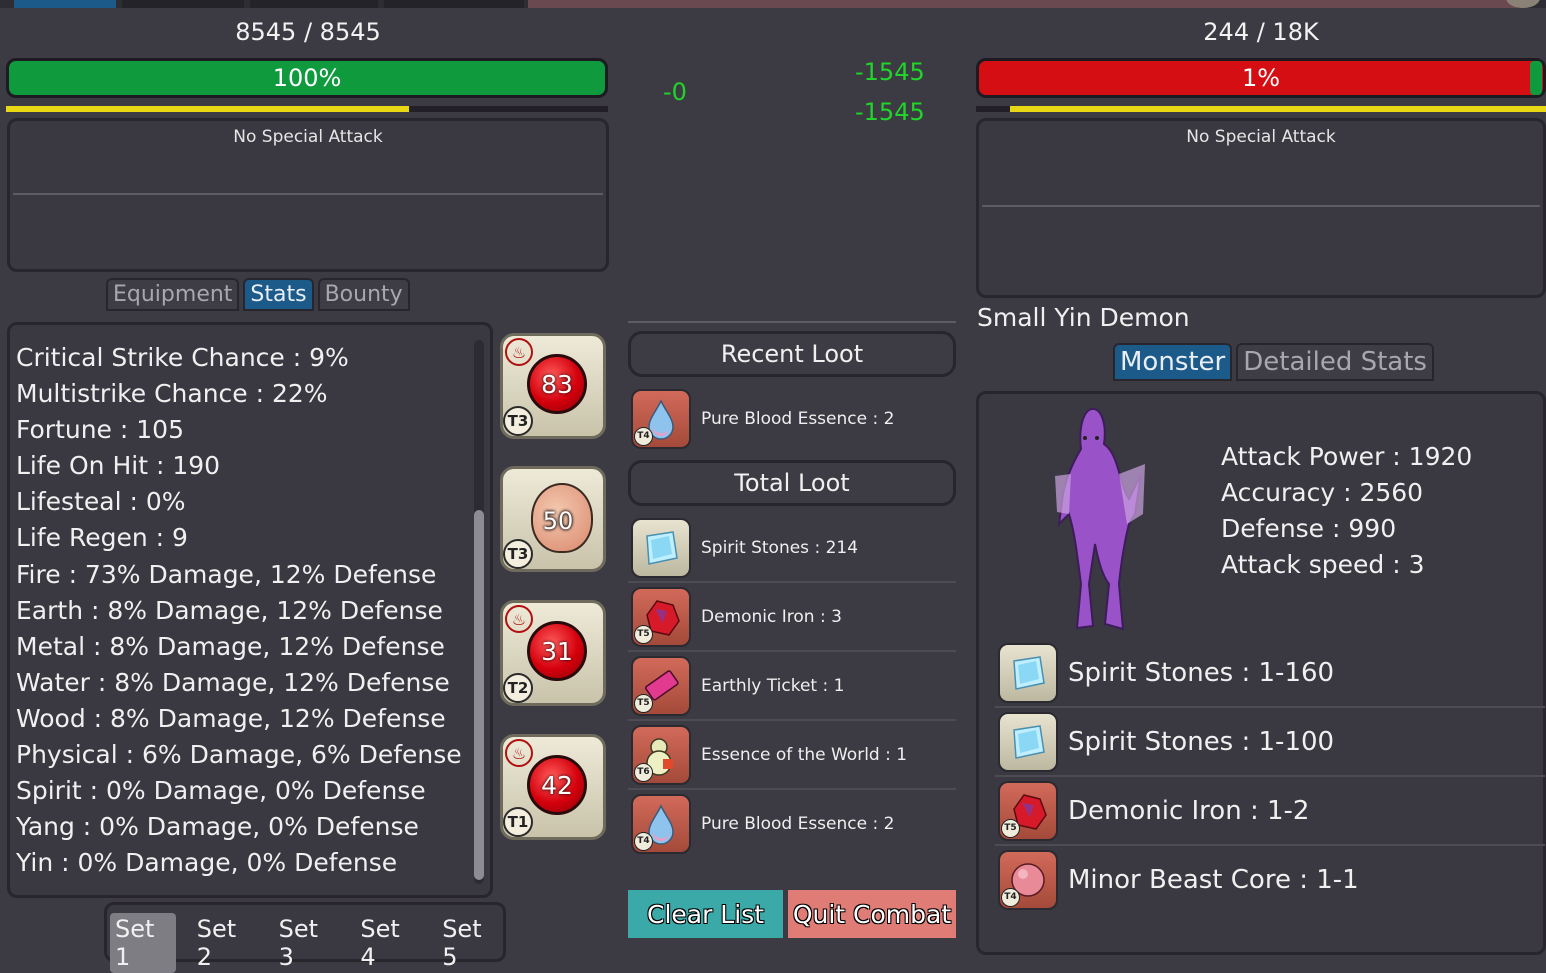 Image resolution: width=1546 pixels, height=973 pixels. Describe the element at coordinates (890, 112) in the screenshot. I see `enemy-damage-number-2: -1545` at that location.